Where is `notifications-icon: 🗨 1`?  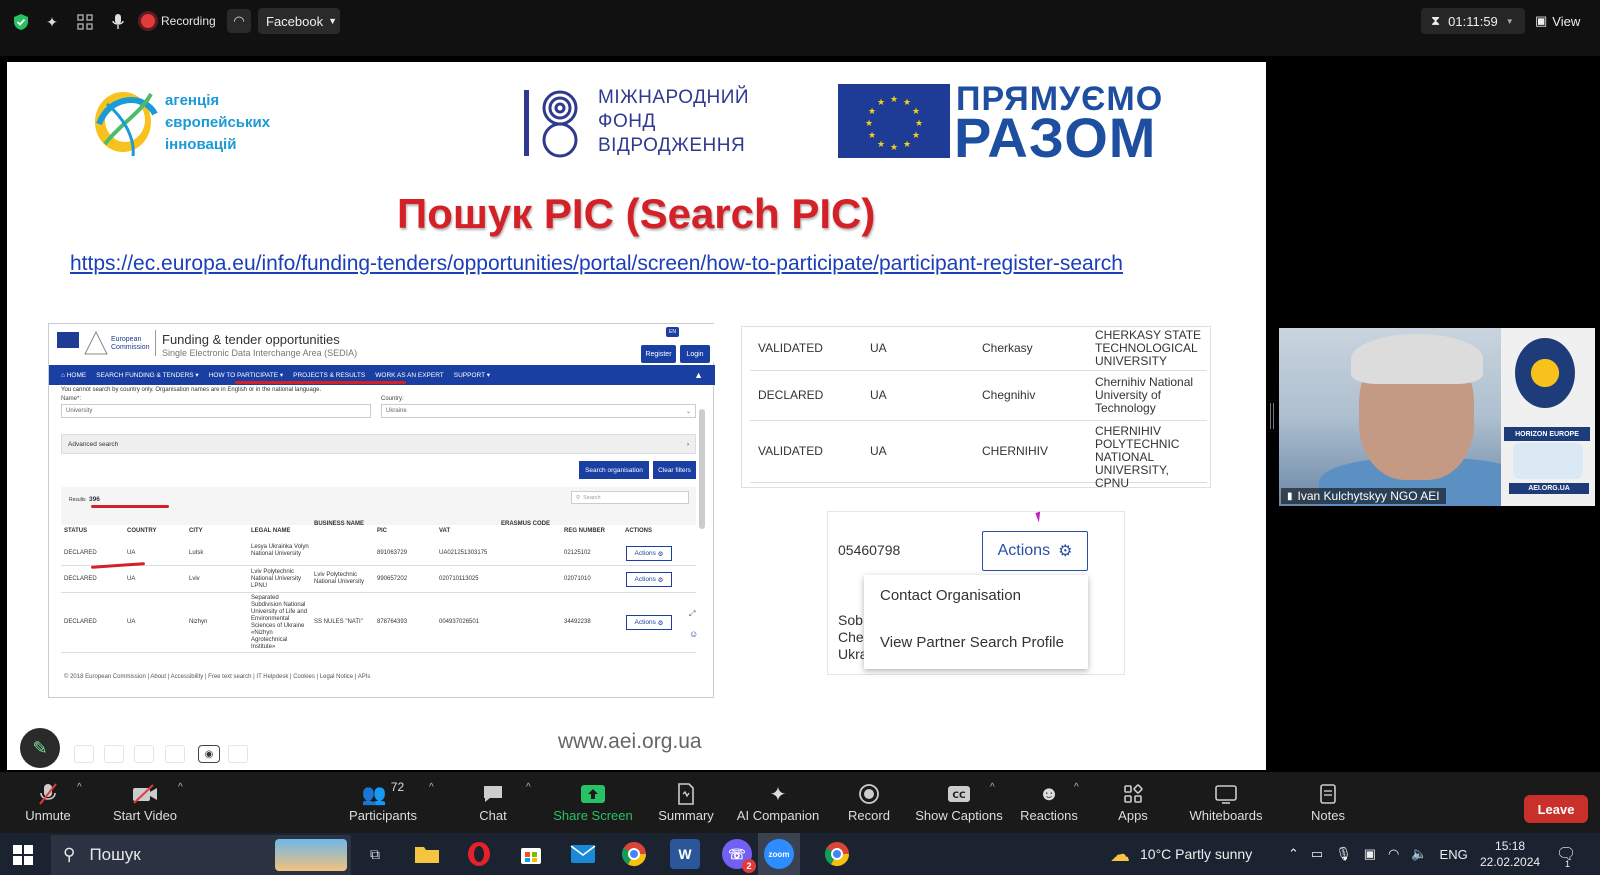
notifications-icon: 🗨 1 is located at coordinates (1566, 854).